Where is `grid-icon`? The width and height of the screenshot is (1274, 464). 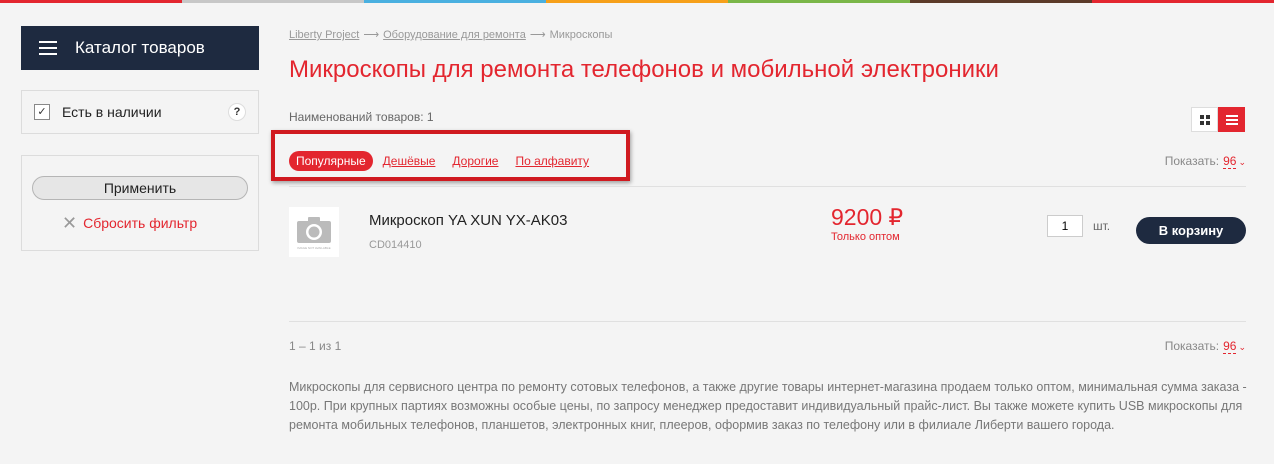 grid-icon is located at coordinates (1204, 119).